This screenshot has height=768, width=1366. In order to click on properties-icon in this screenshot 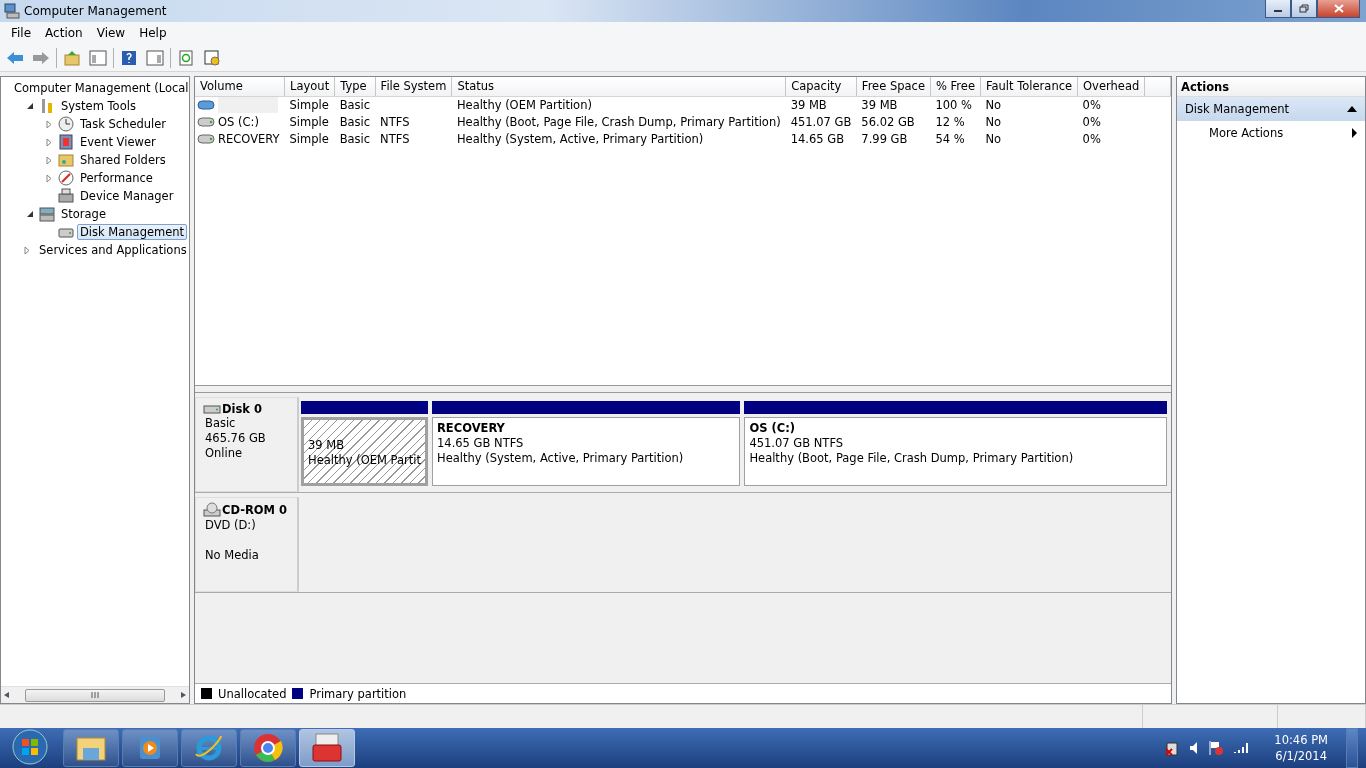, I will do `click(212, 57)`.